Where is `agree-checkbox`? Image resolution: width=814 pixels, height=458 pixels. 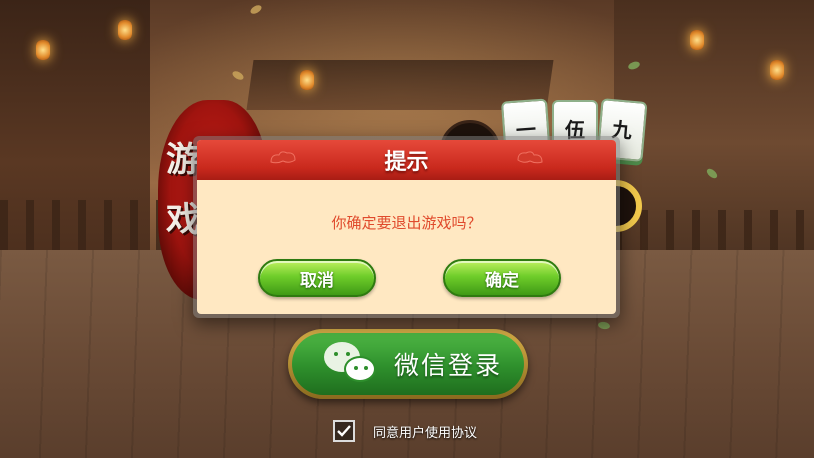 agree-checkbox is located at coordinates (344, 431).